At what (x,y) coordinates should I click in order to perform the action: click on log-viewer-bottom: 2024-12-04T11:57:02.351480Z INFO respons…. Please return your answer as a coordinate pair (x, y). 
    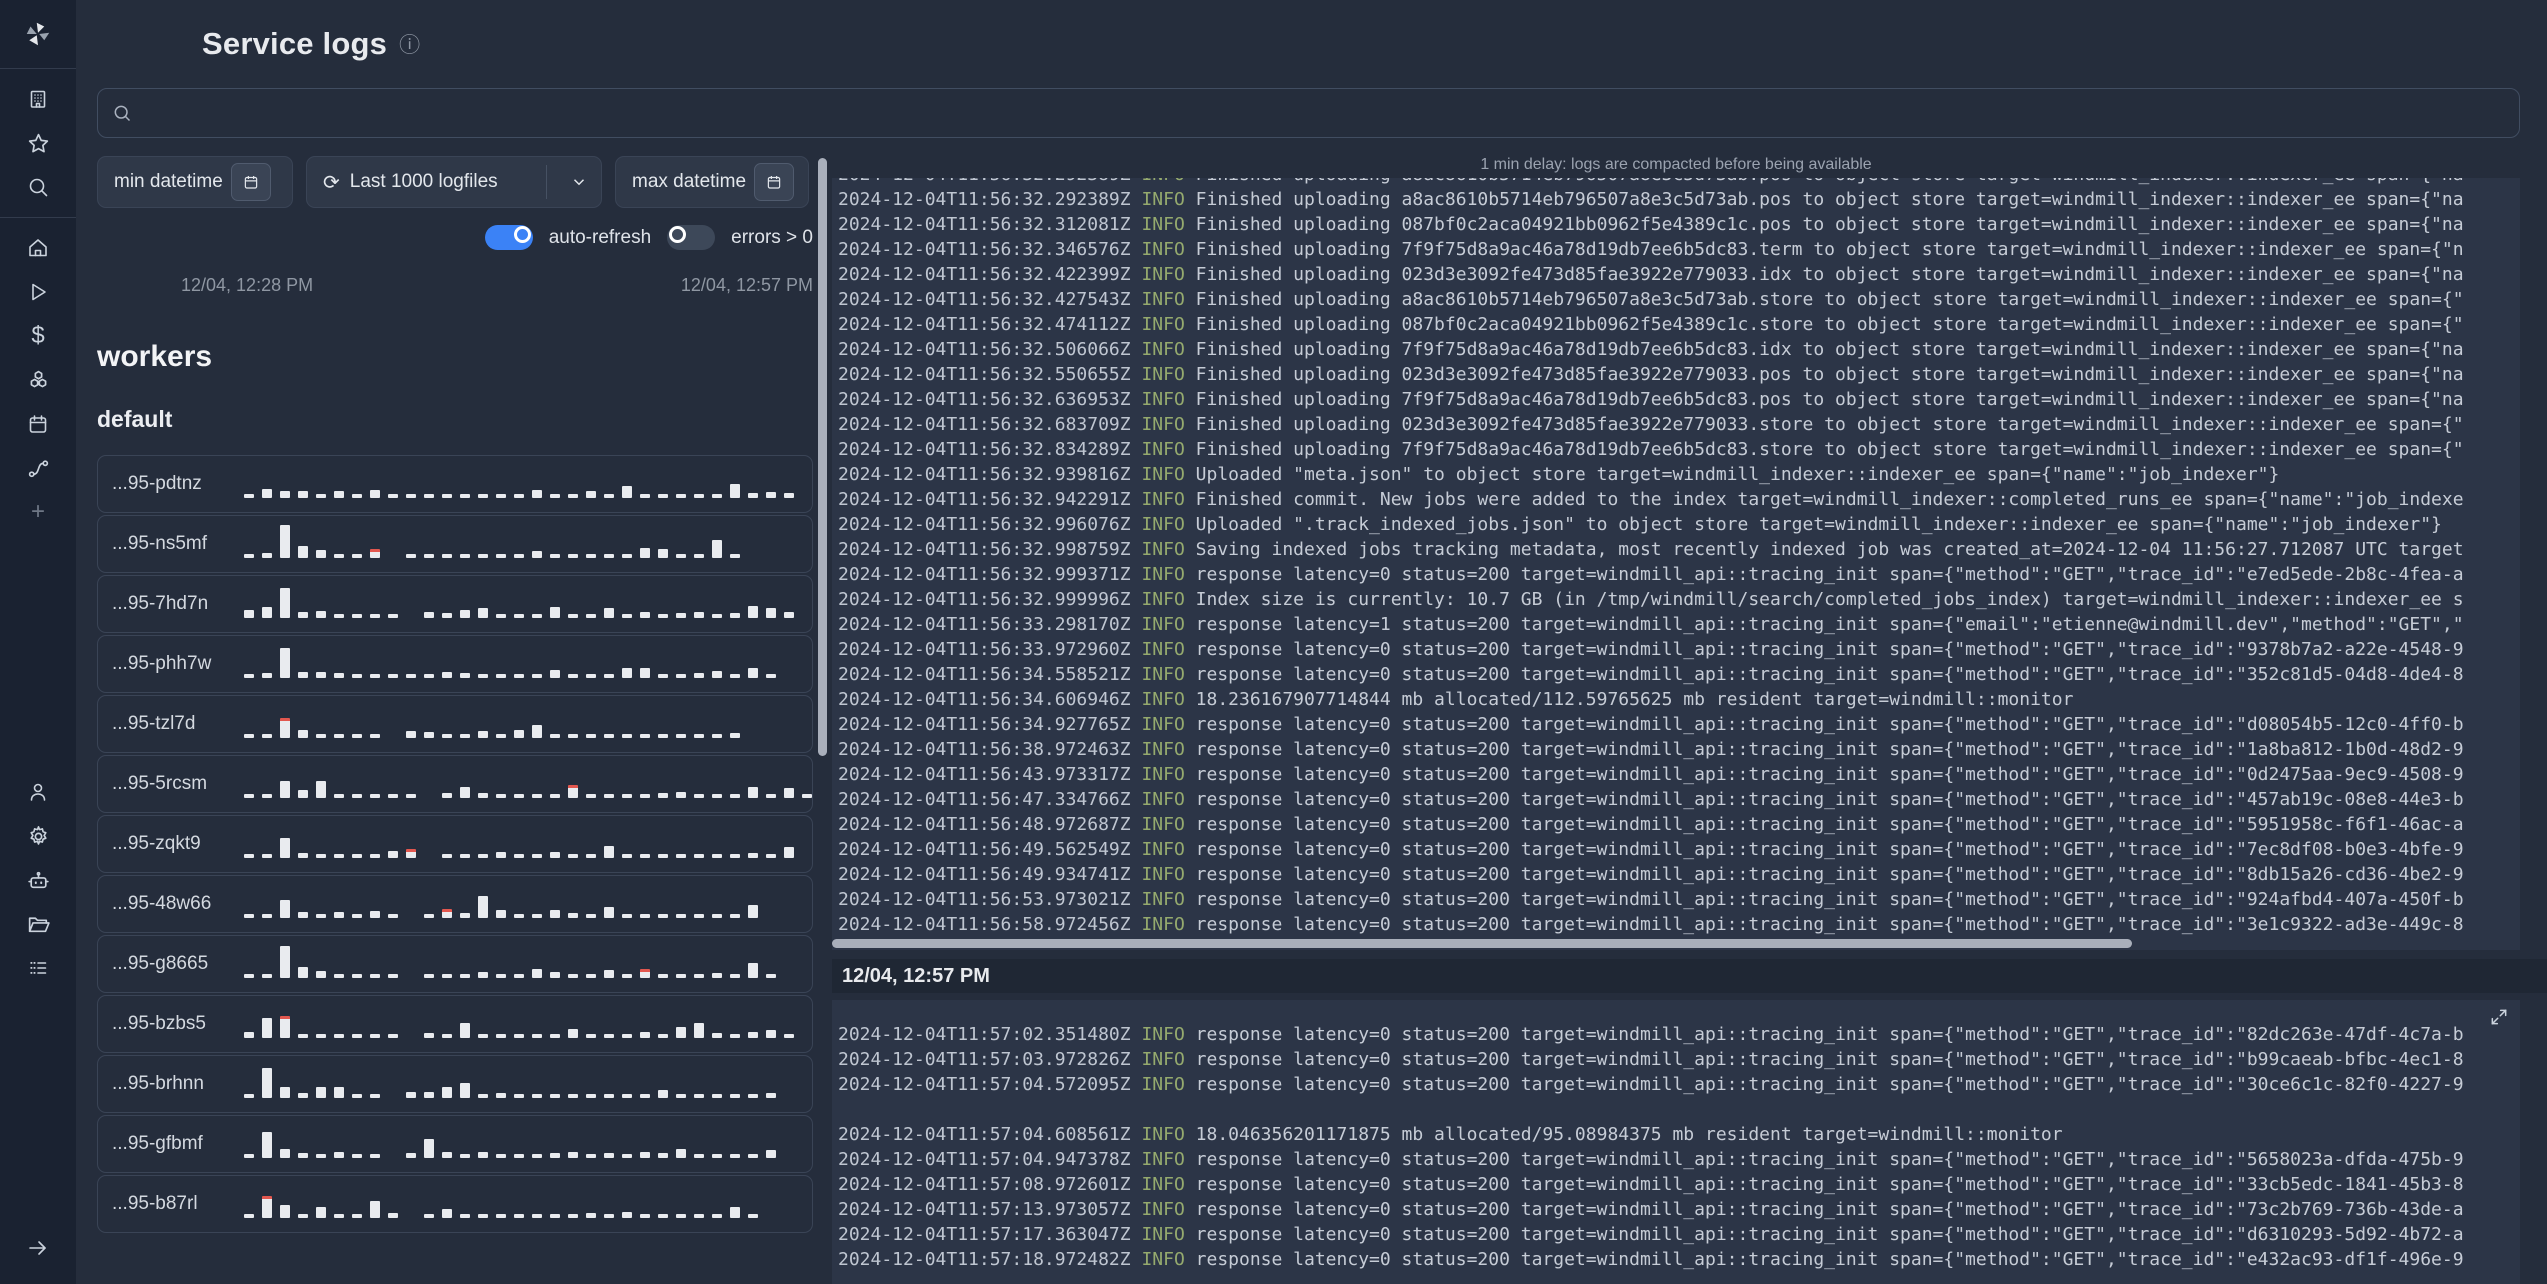
    Looking at the image, I should click on (1676, 1142).